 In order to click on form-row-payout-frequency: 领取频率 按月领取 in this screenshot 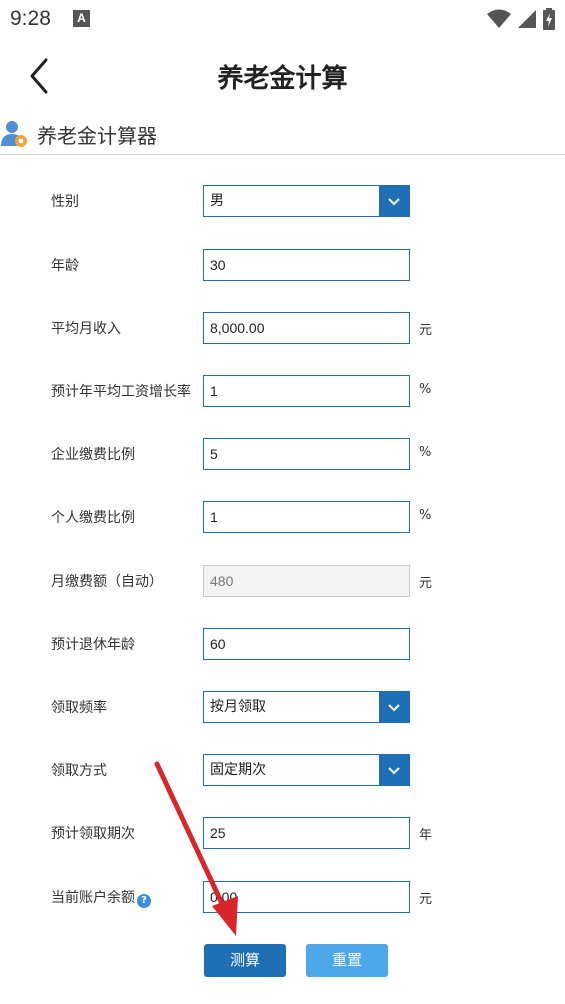, I will do `click(282, 707)`.